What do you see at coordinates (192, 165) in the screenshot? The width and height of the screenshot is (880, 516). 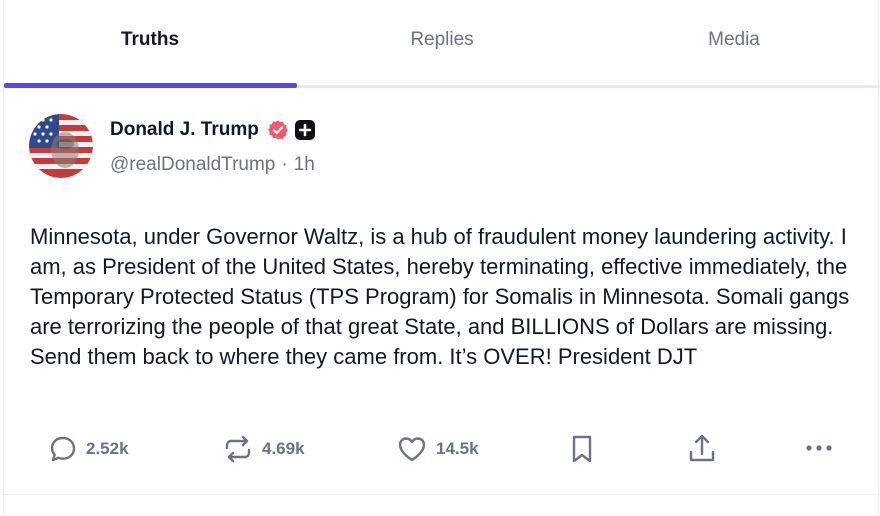 I see `author-handle: @realDonaldTrump` at bounding box center [192, 165].